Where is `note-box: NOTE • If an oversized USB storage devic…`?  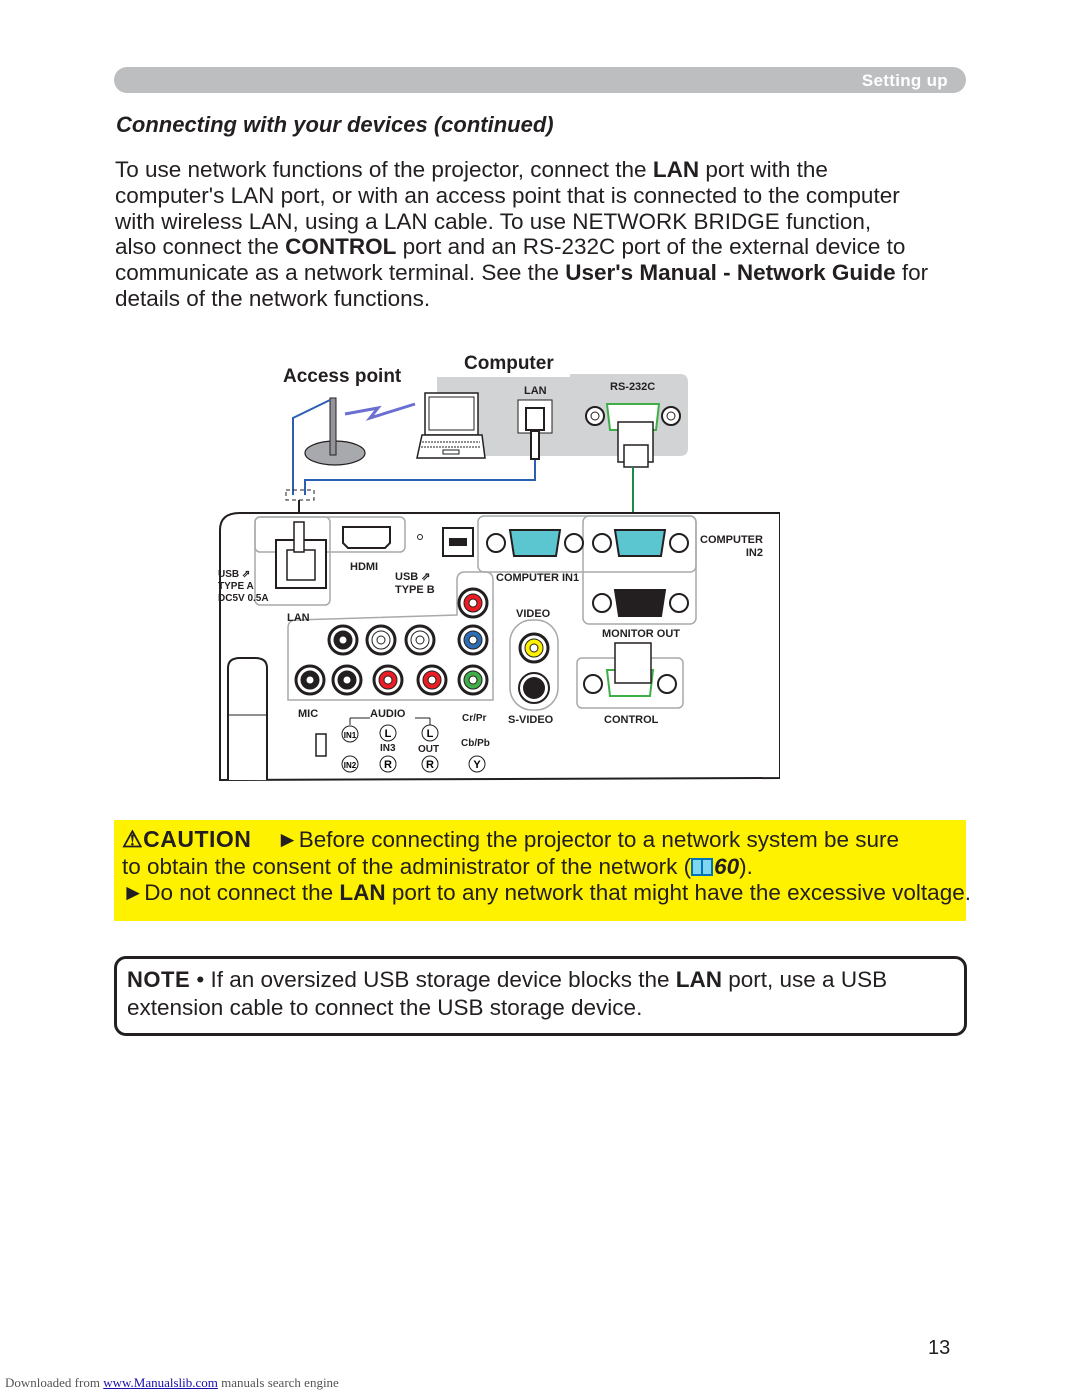
note-box: NOTE • If an oversized USB storage devic… is located at coordinates (540, 996).